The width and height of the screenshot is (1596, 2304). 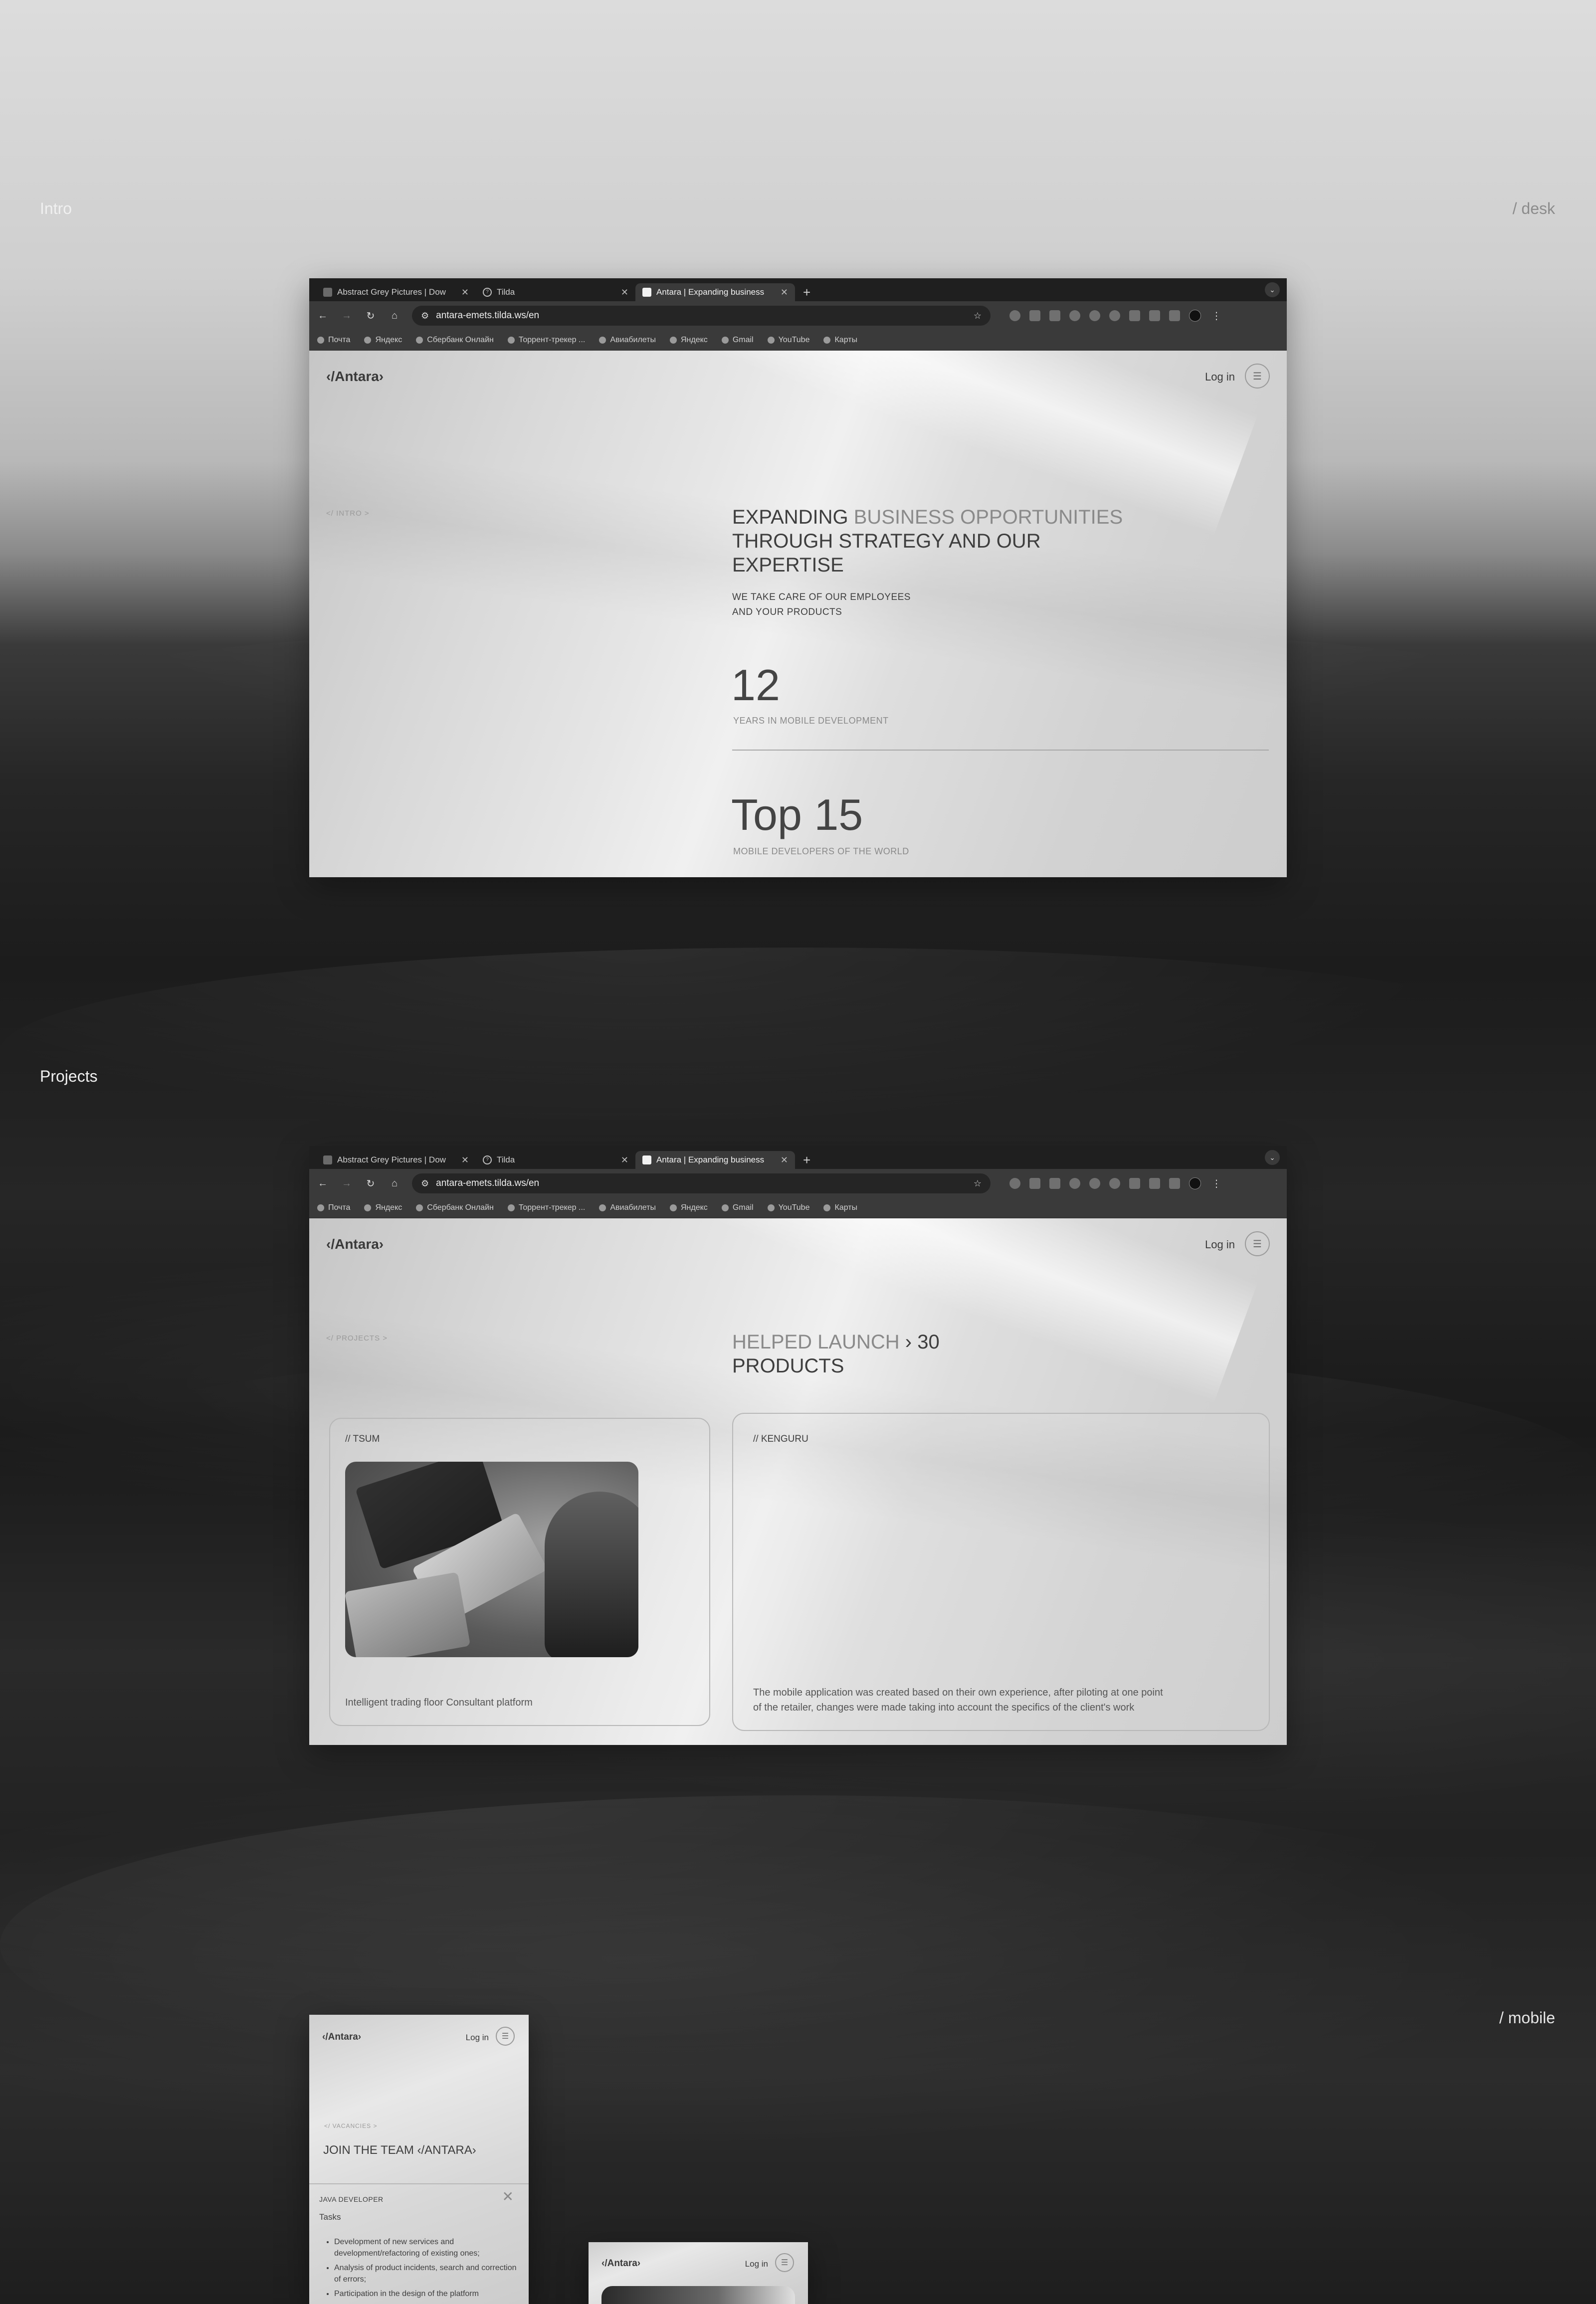 What do you see at coordinates (743, 340) in the screenshot?
I see `bookmark-label: Gmail` at bounding box center [743, 340].